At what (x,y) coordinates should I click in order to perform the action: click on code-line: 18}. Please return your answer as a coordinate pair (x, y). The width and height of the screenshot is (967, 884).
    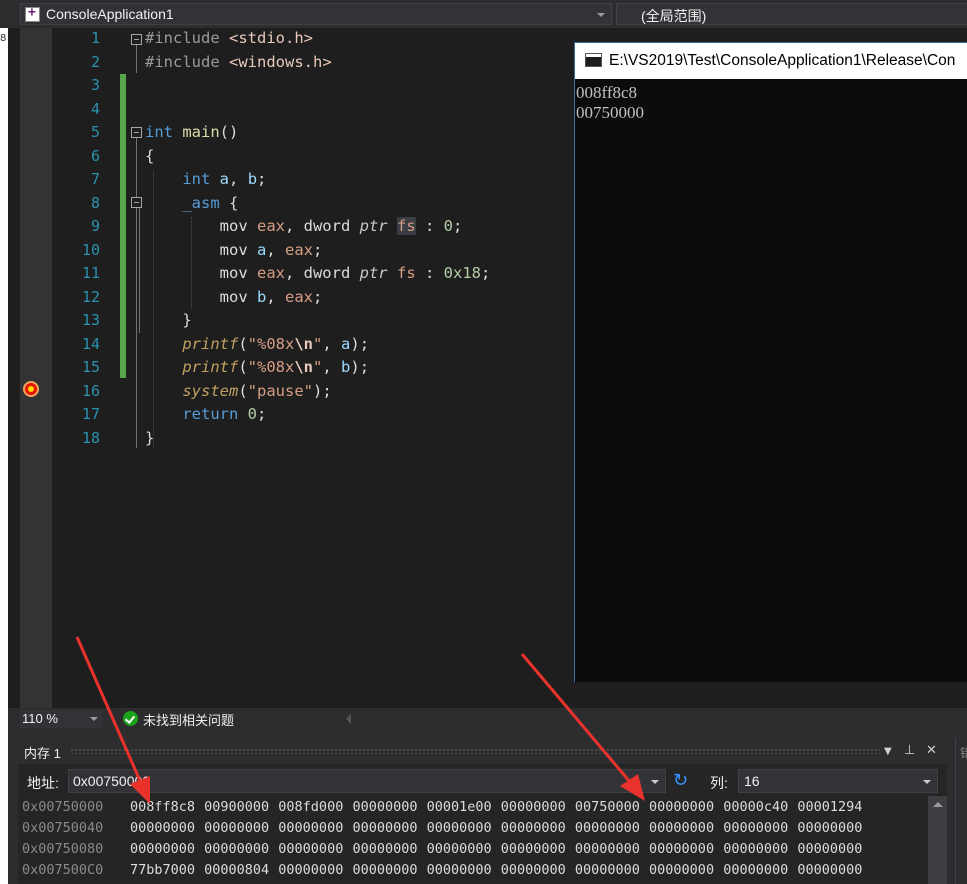
    Looking at the image, I should click on (332, 438).